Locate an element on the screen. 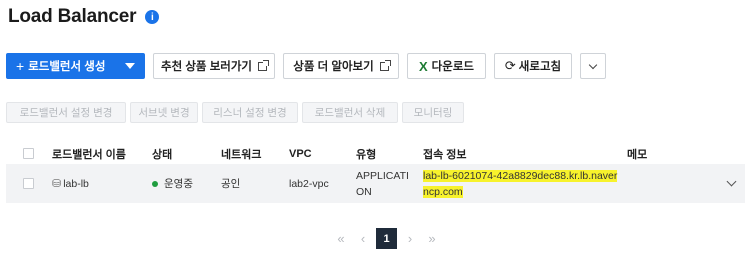 The image size is (753, 261). recommend-products-button: 추천 상품 보러가기 is located at coordinates (214, 66).